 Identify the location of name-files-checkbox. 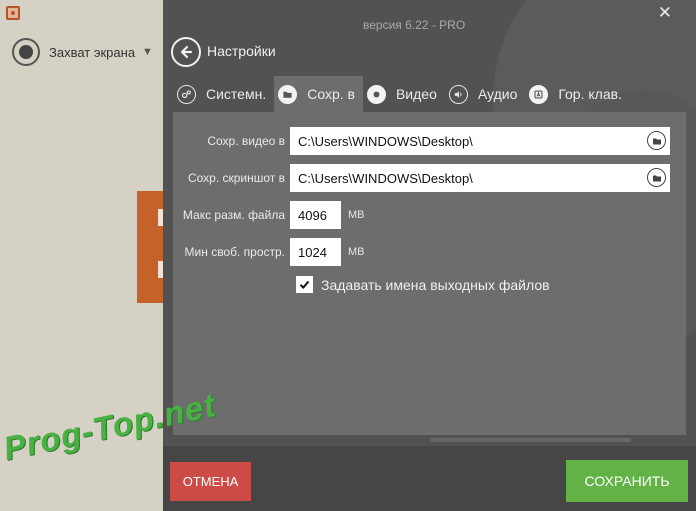
(304, 284).